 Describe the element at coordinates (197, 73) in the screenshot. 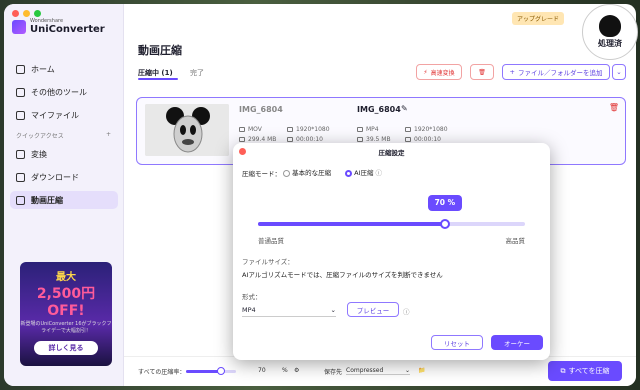

I see `tab-completed: 完了` at that location.